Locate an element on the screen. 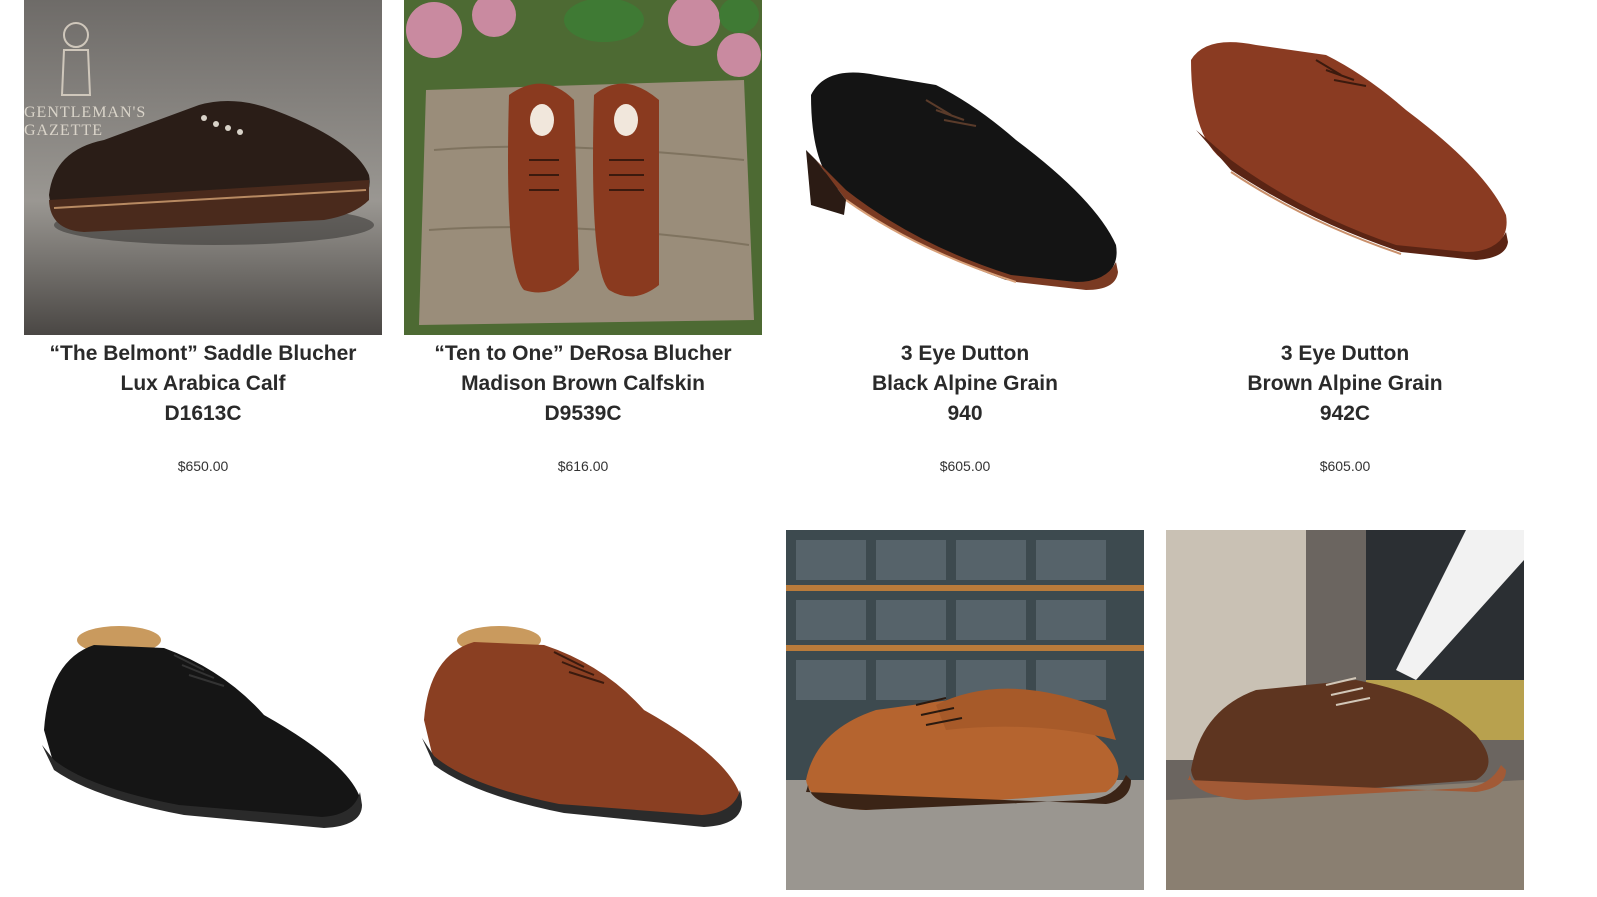  product-title: 3 Eye Dutton Black Alpine Grain 940 is located at coordinates (965, 384).